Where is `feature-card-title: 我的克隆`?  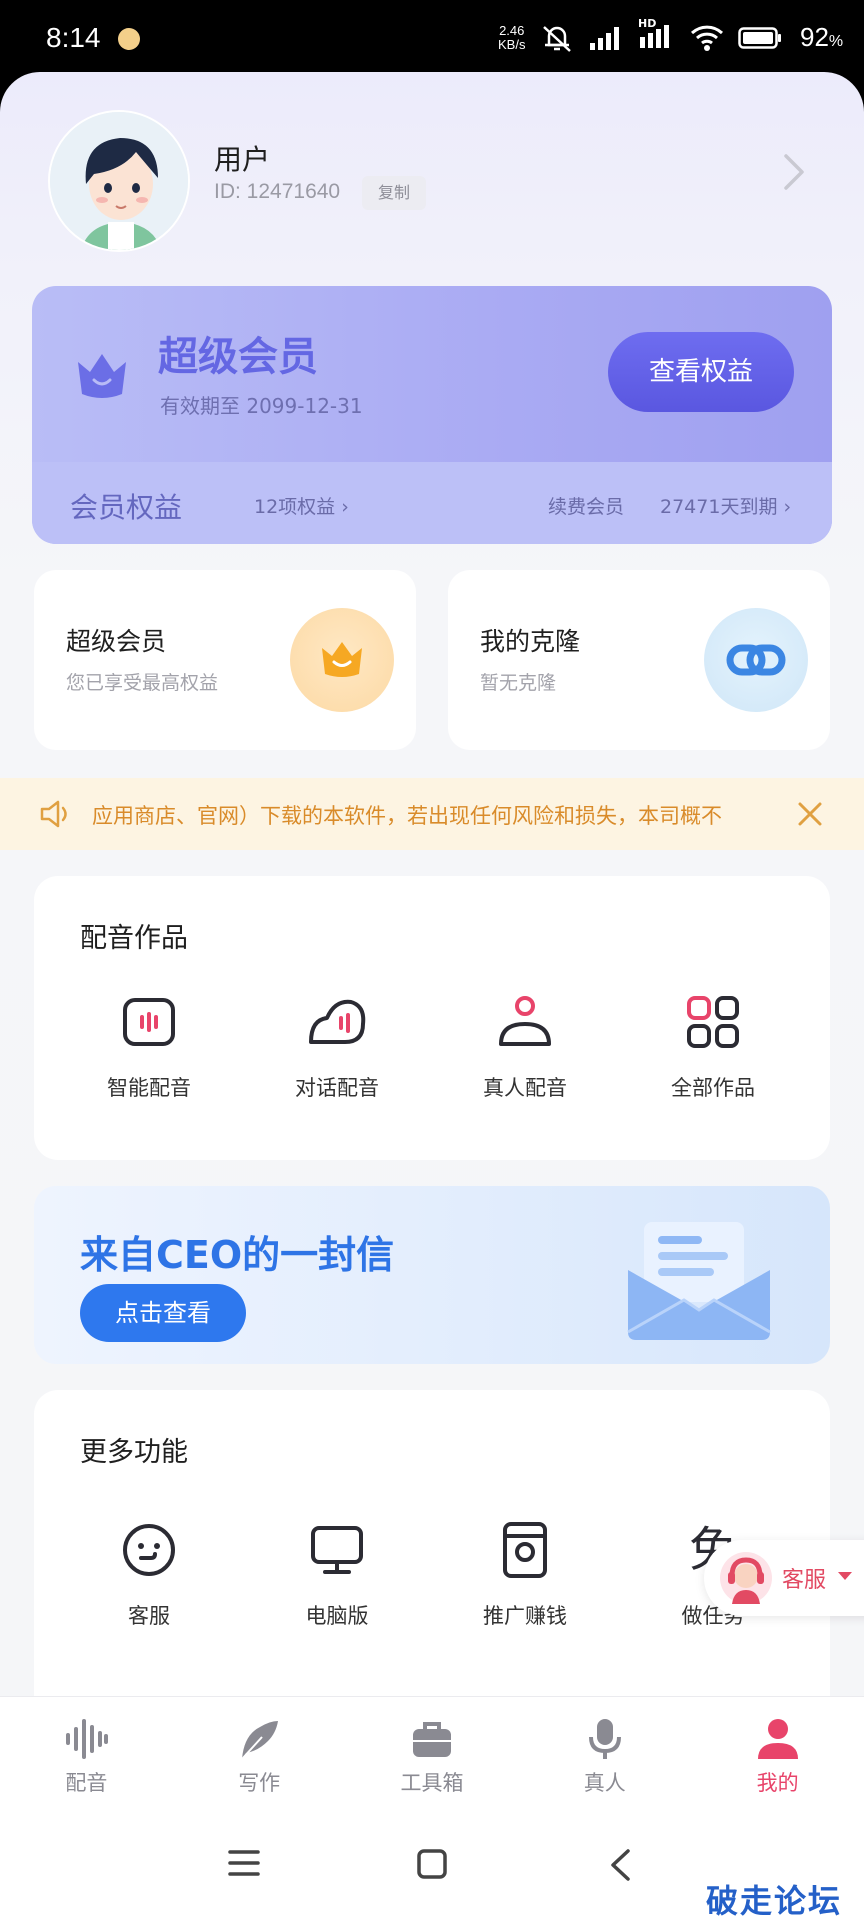 feature-card-title: 我的克隆 is located at coordinates (530, 641).